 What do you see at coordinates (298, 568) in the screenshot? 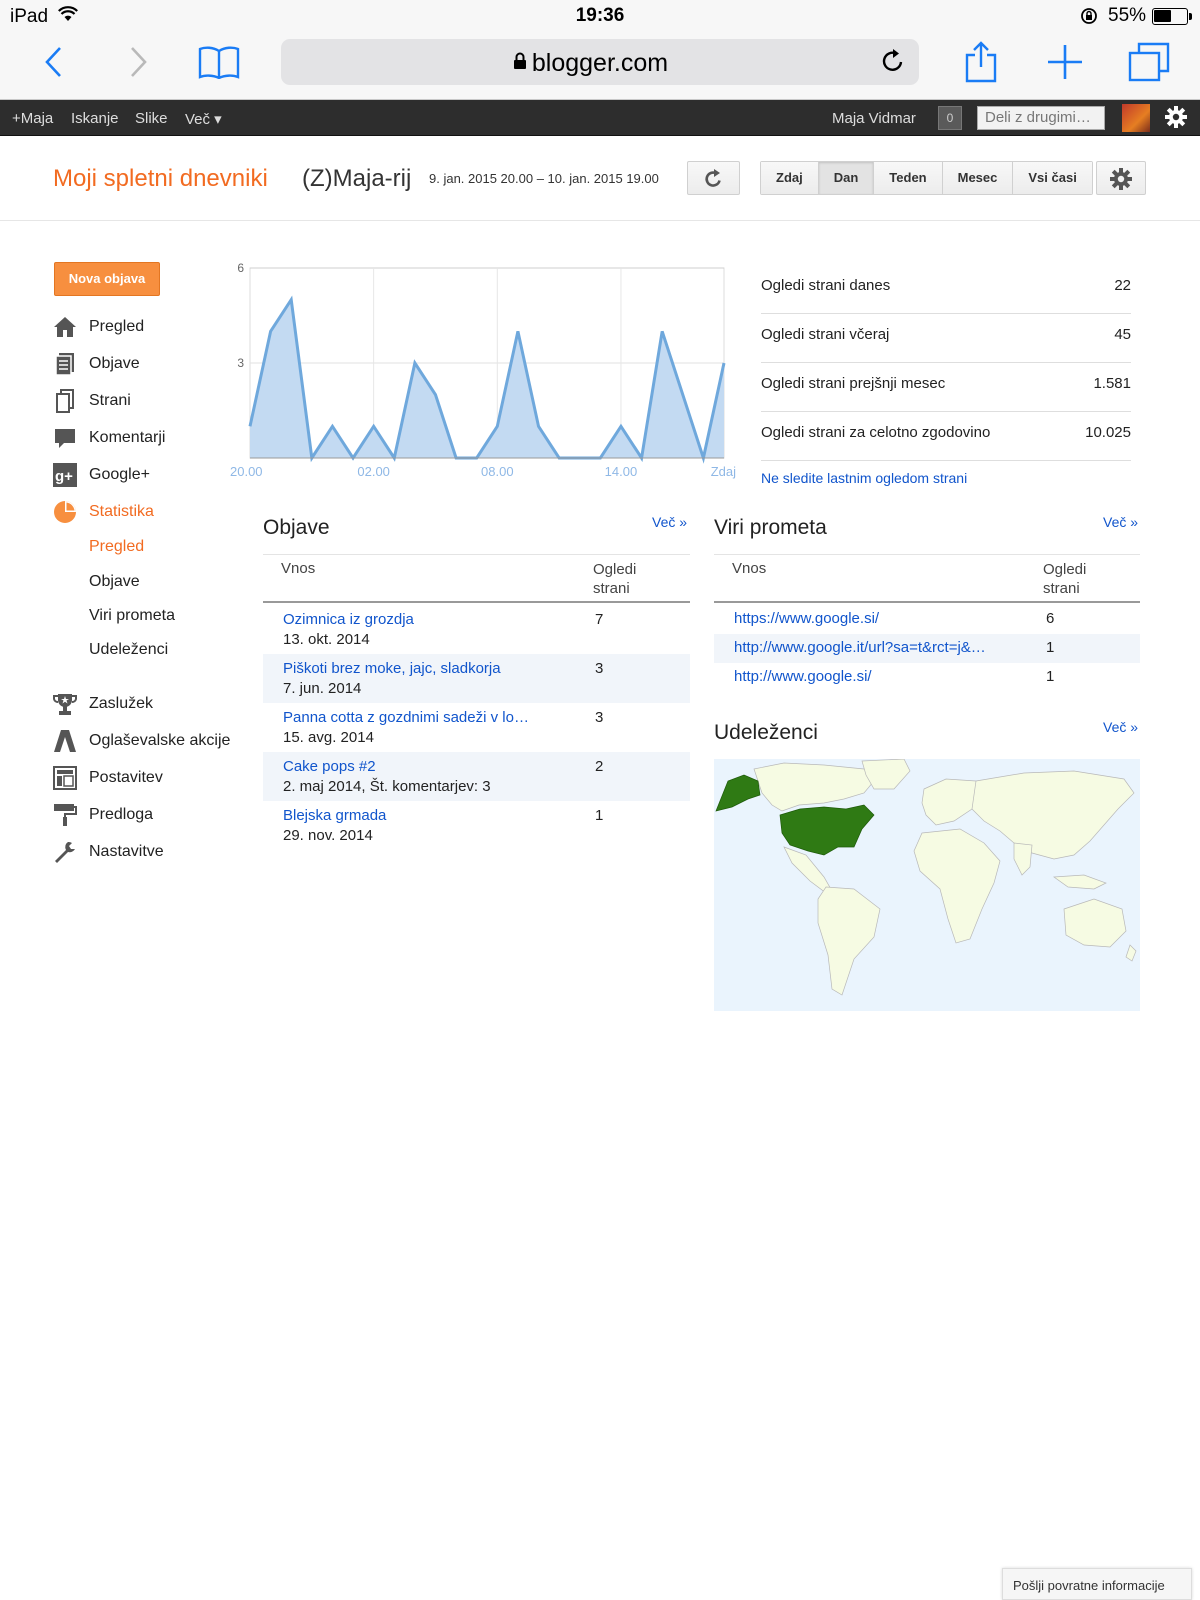
I see `col-entry: Vnos` at bounding box center [298, 568].